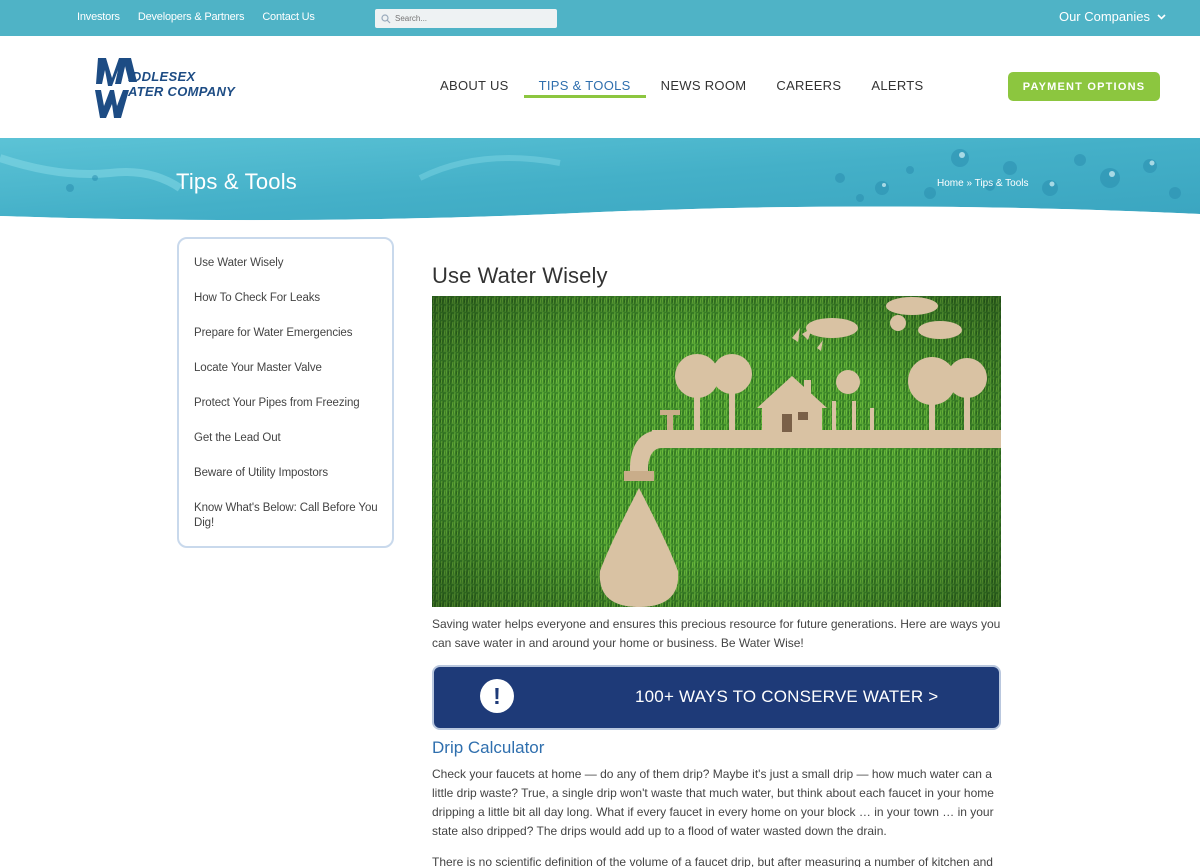 This screenshot has width=1200, height=867. I want to click on breadcrumb: Home » Tips & Tools, so click(983, 183).